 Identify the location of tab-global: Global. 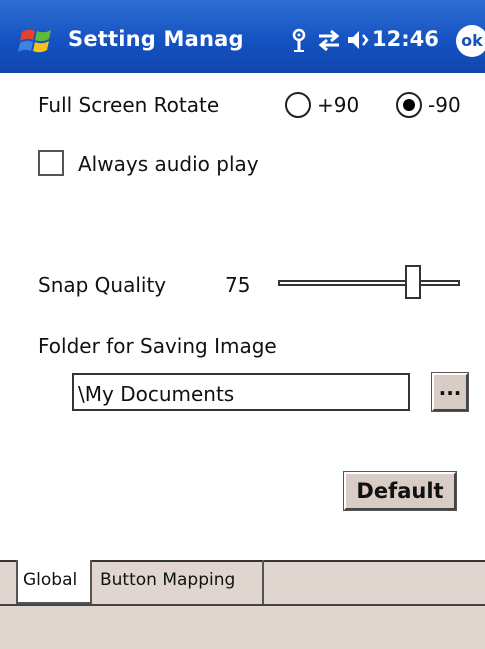
(54, 582).